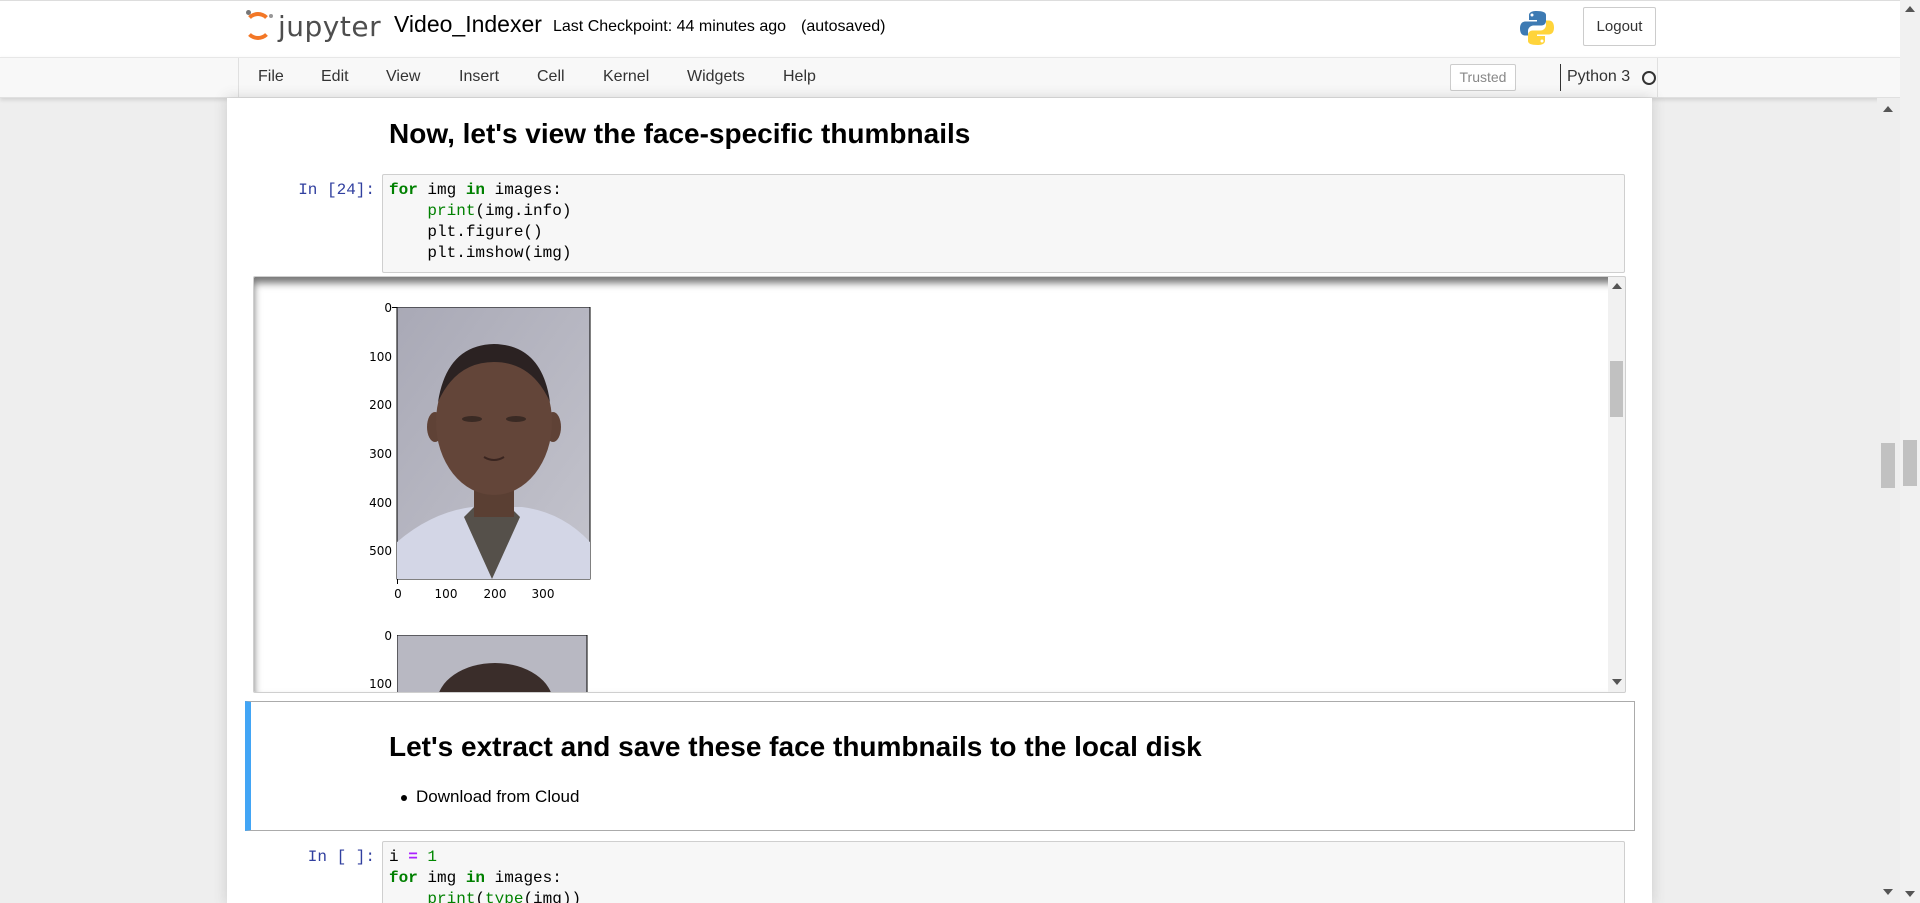 The width and height of the screenshot is (1920, 903). What do you see at coordinates (495, 594) in the screenshot?
I see `x-tick-label: 200` at bounding box center [495, 594].